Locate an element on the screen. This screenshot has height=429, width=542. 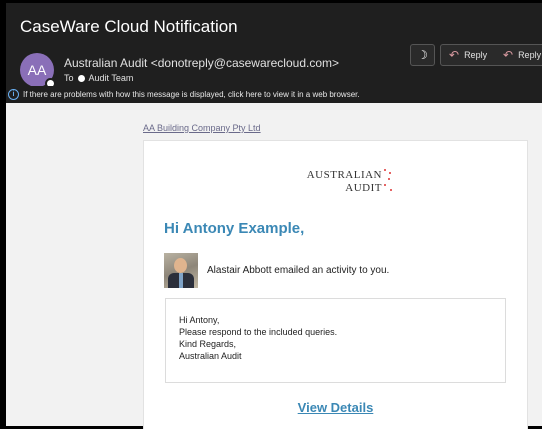
to-recipient: Audit Team is located at coordinates (111, 78).